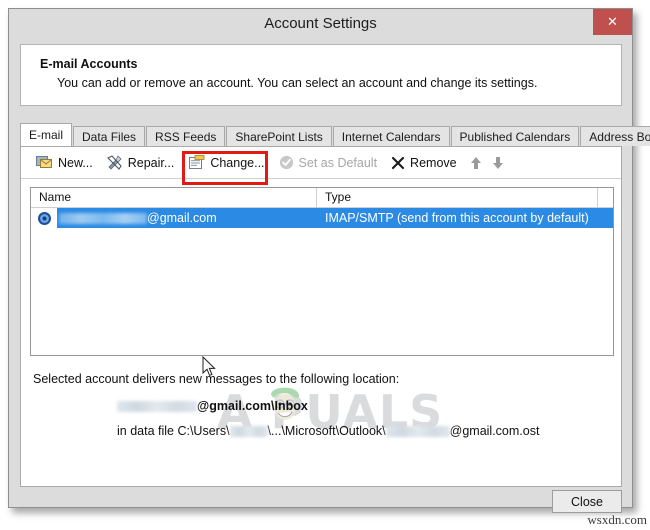 This screenshot has height=530, width=650. What do you see at coordinates (182, 218) in the screenshot?
I see `account-name-suffix: @gmail.com` at bounding box center [182, 218].